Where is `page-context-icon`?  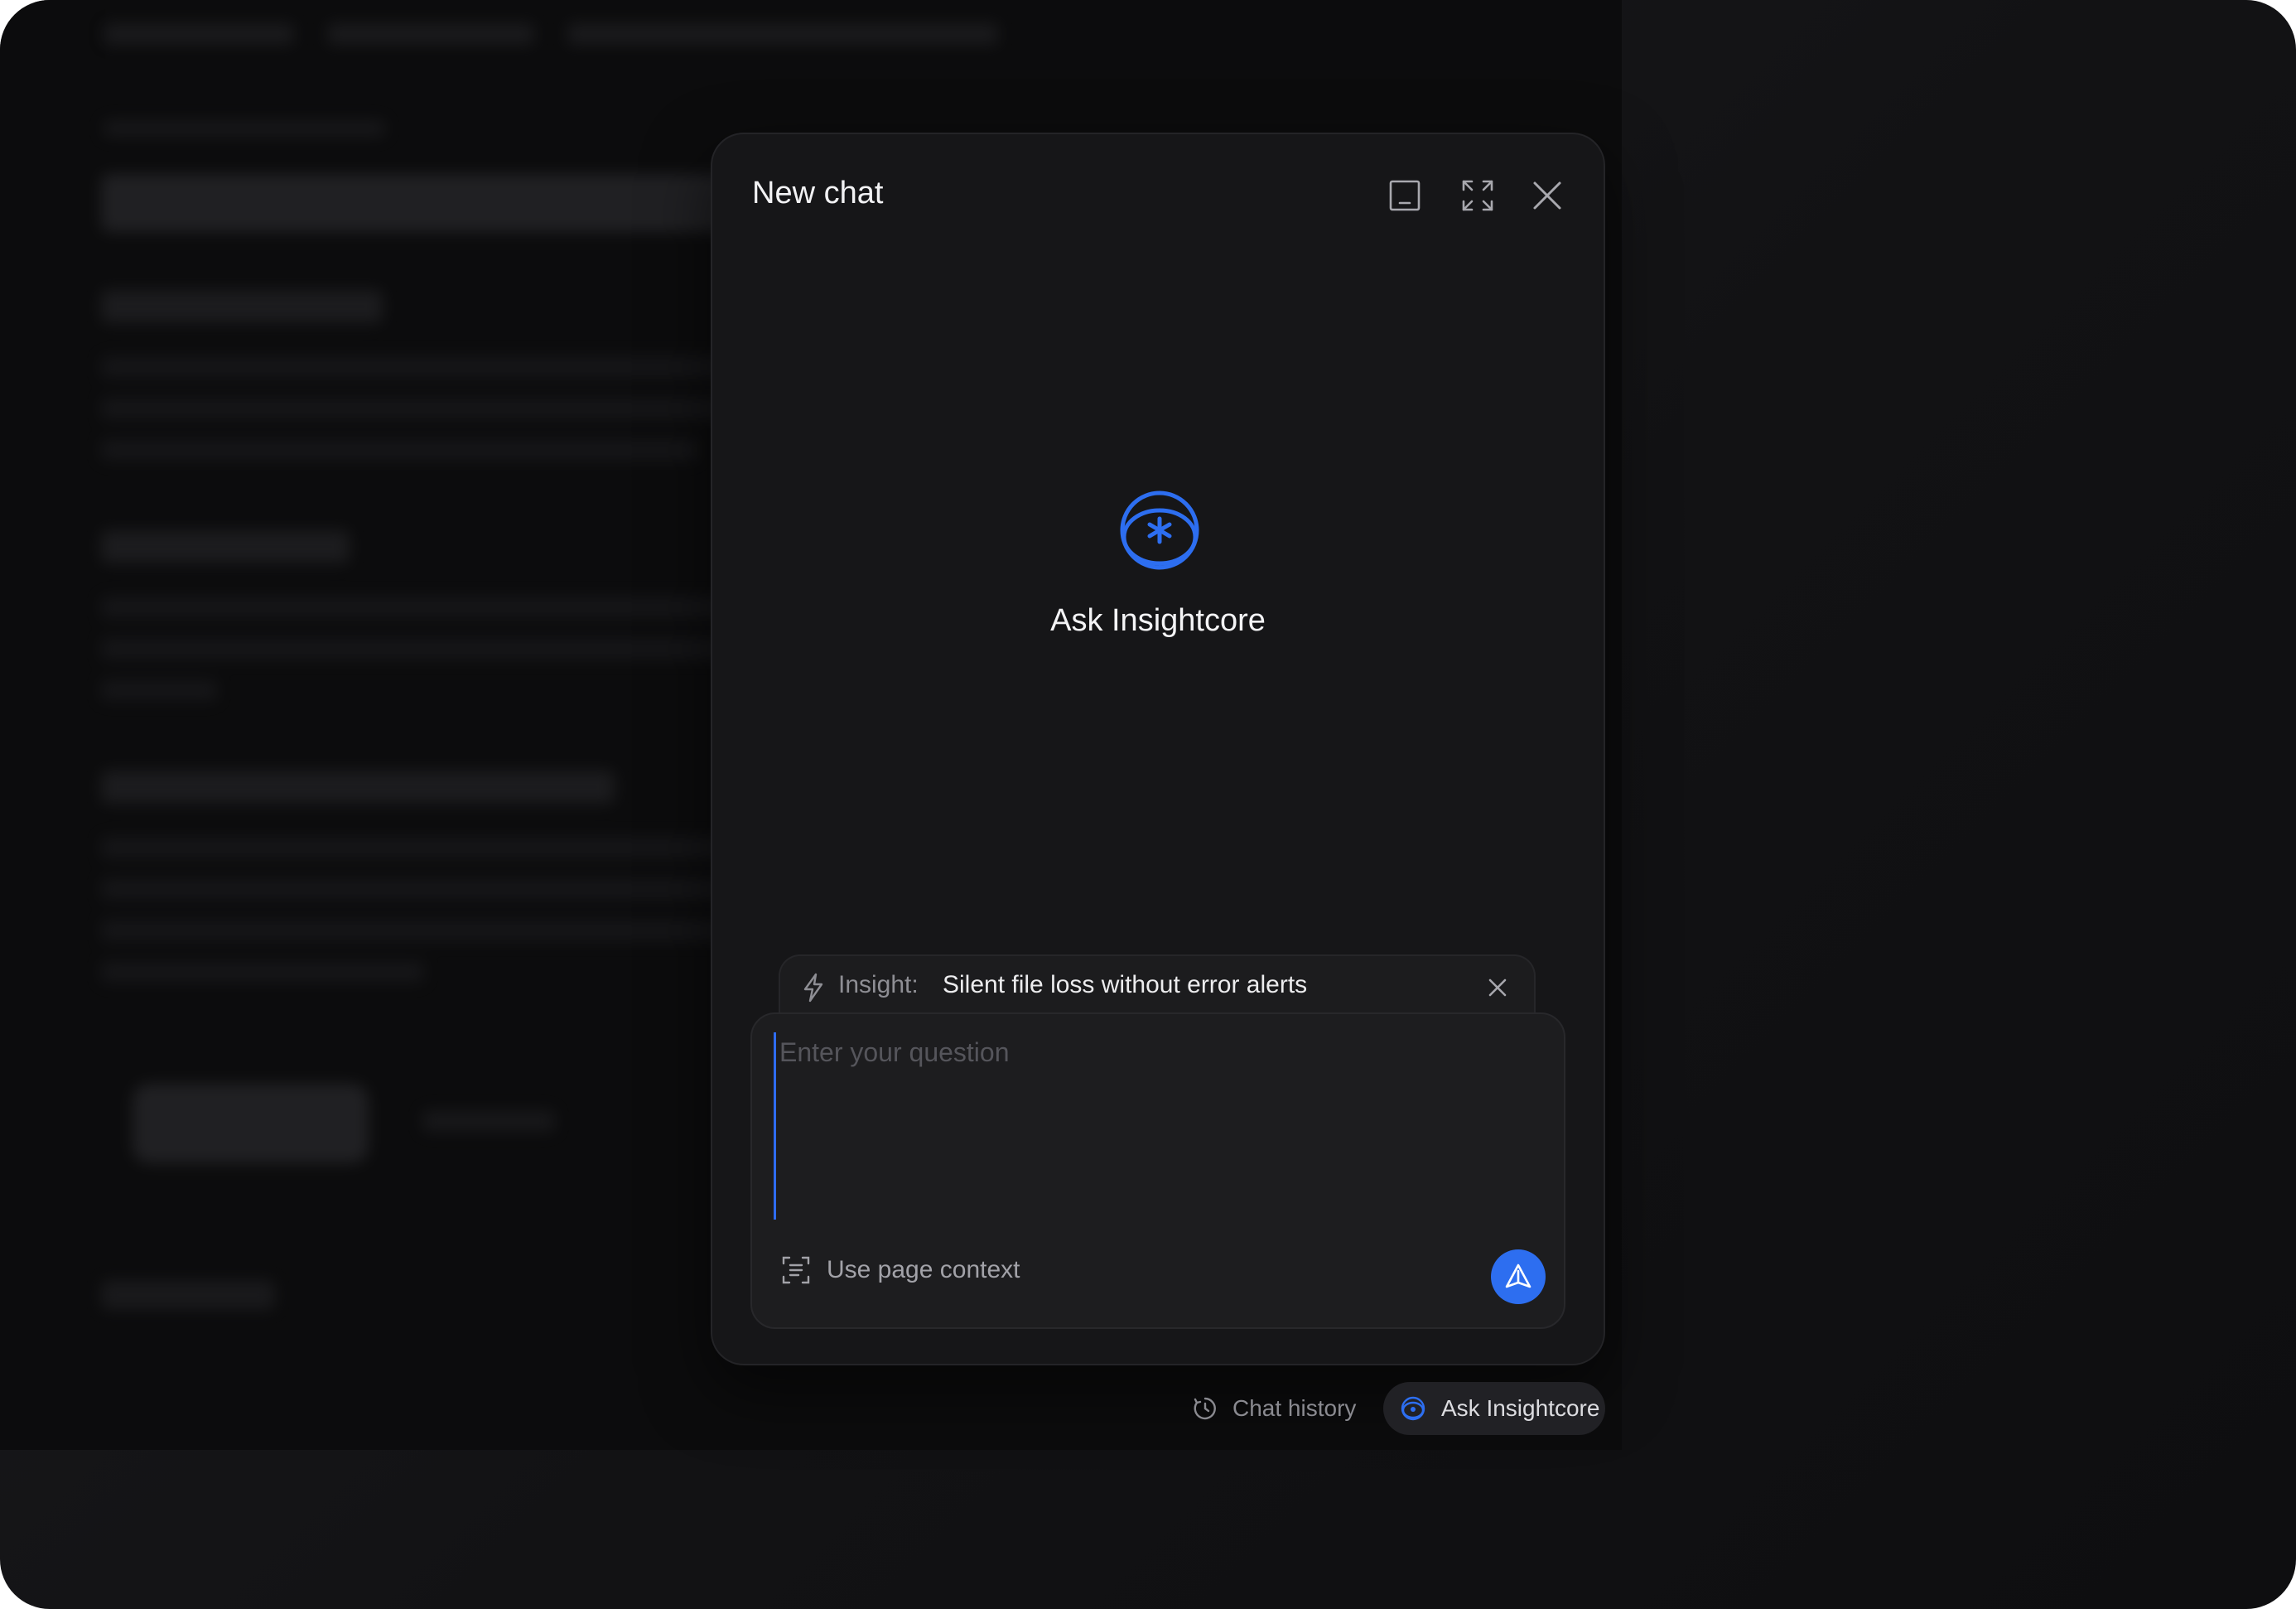 page-context-icon is located at coordinates (796, 1270).